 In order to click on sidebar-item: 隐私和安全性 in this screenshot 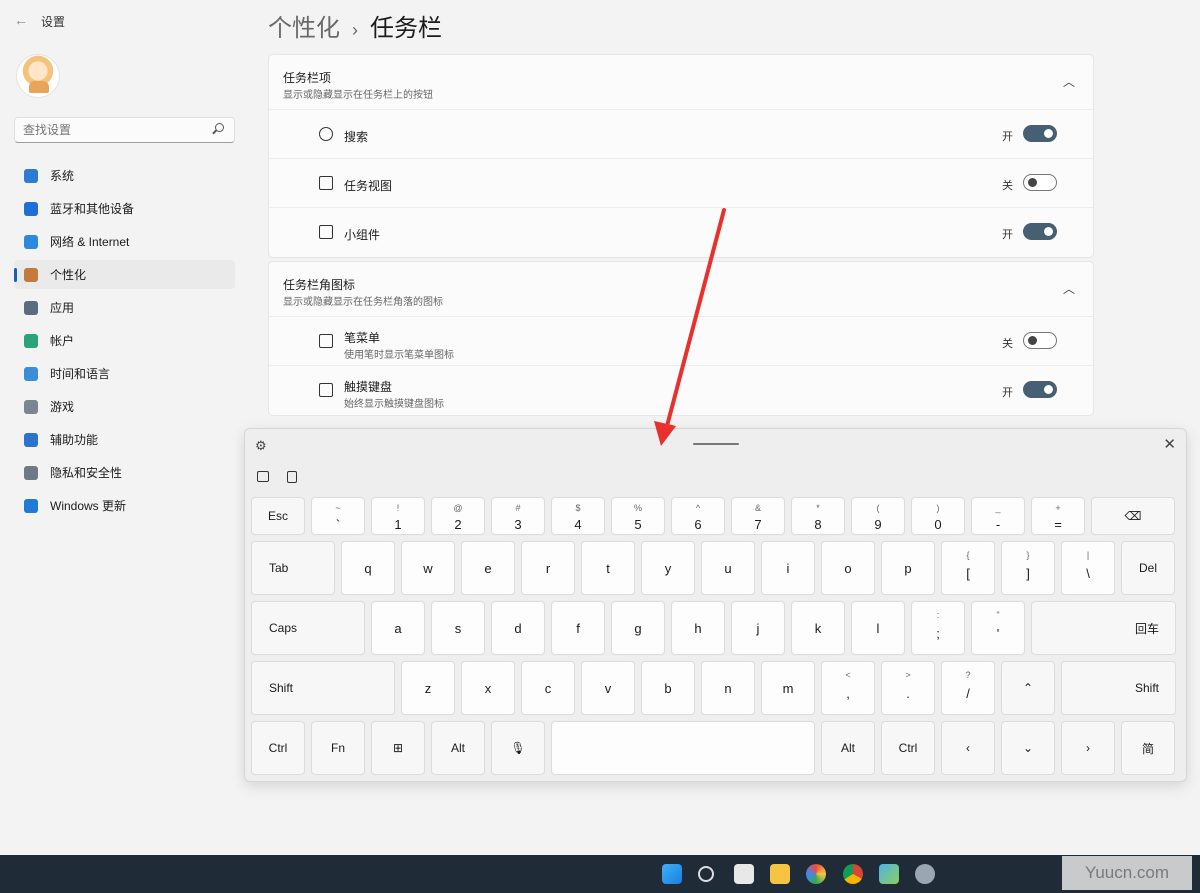, I will do `click(124, 472)`.